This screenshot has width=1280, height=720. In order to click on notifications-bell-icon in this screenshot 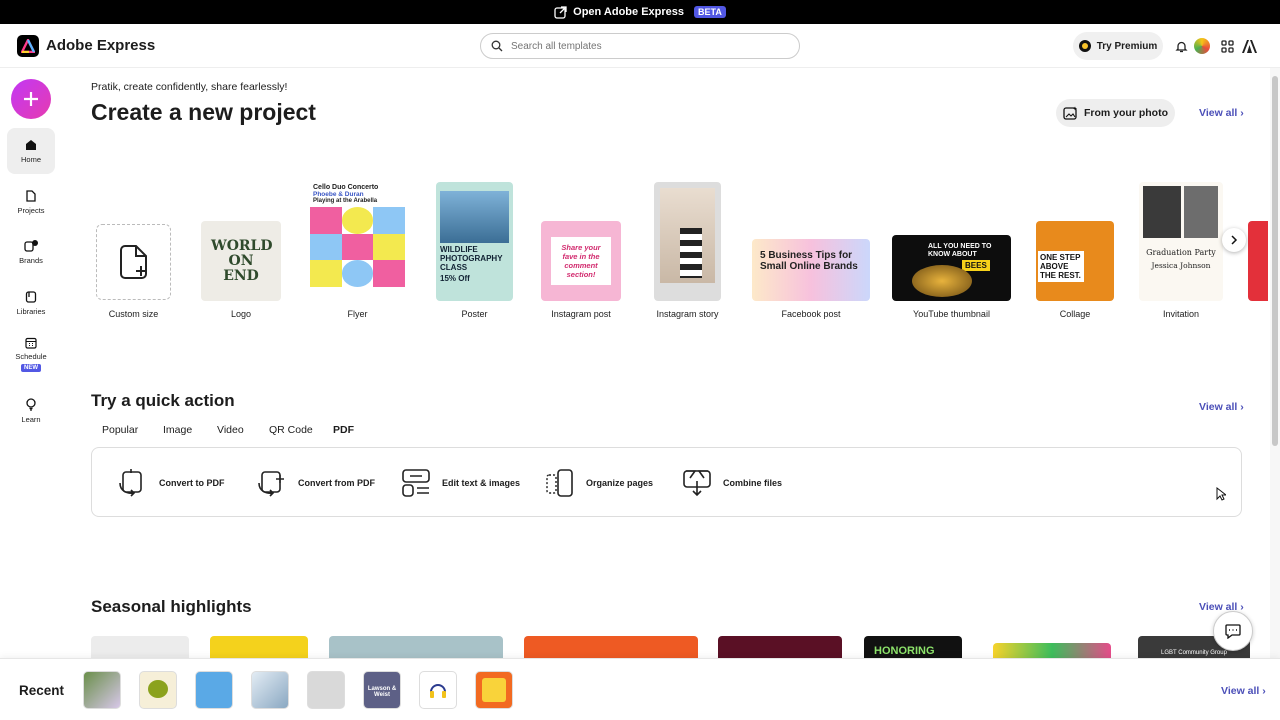, I will do `click(1181, 46)`.